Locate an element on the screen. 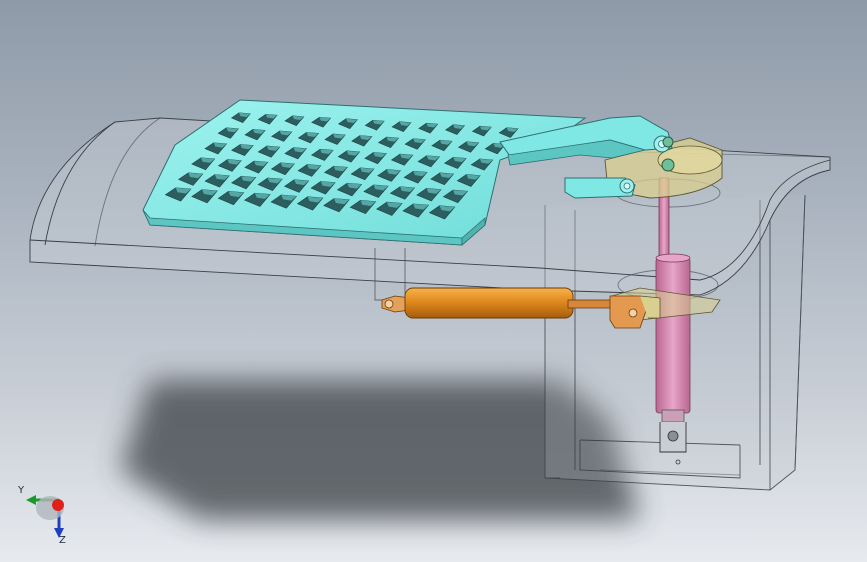 Image resolution: width=867 pixels, height=562 pixels. axis-y-label: Y is located at coordinates (21, 490).